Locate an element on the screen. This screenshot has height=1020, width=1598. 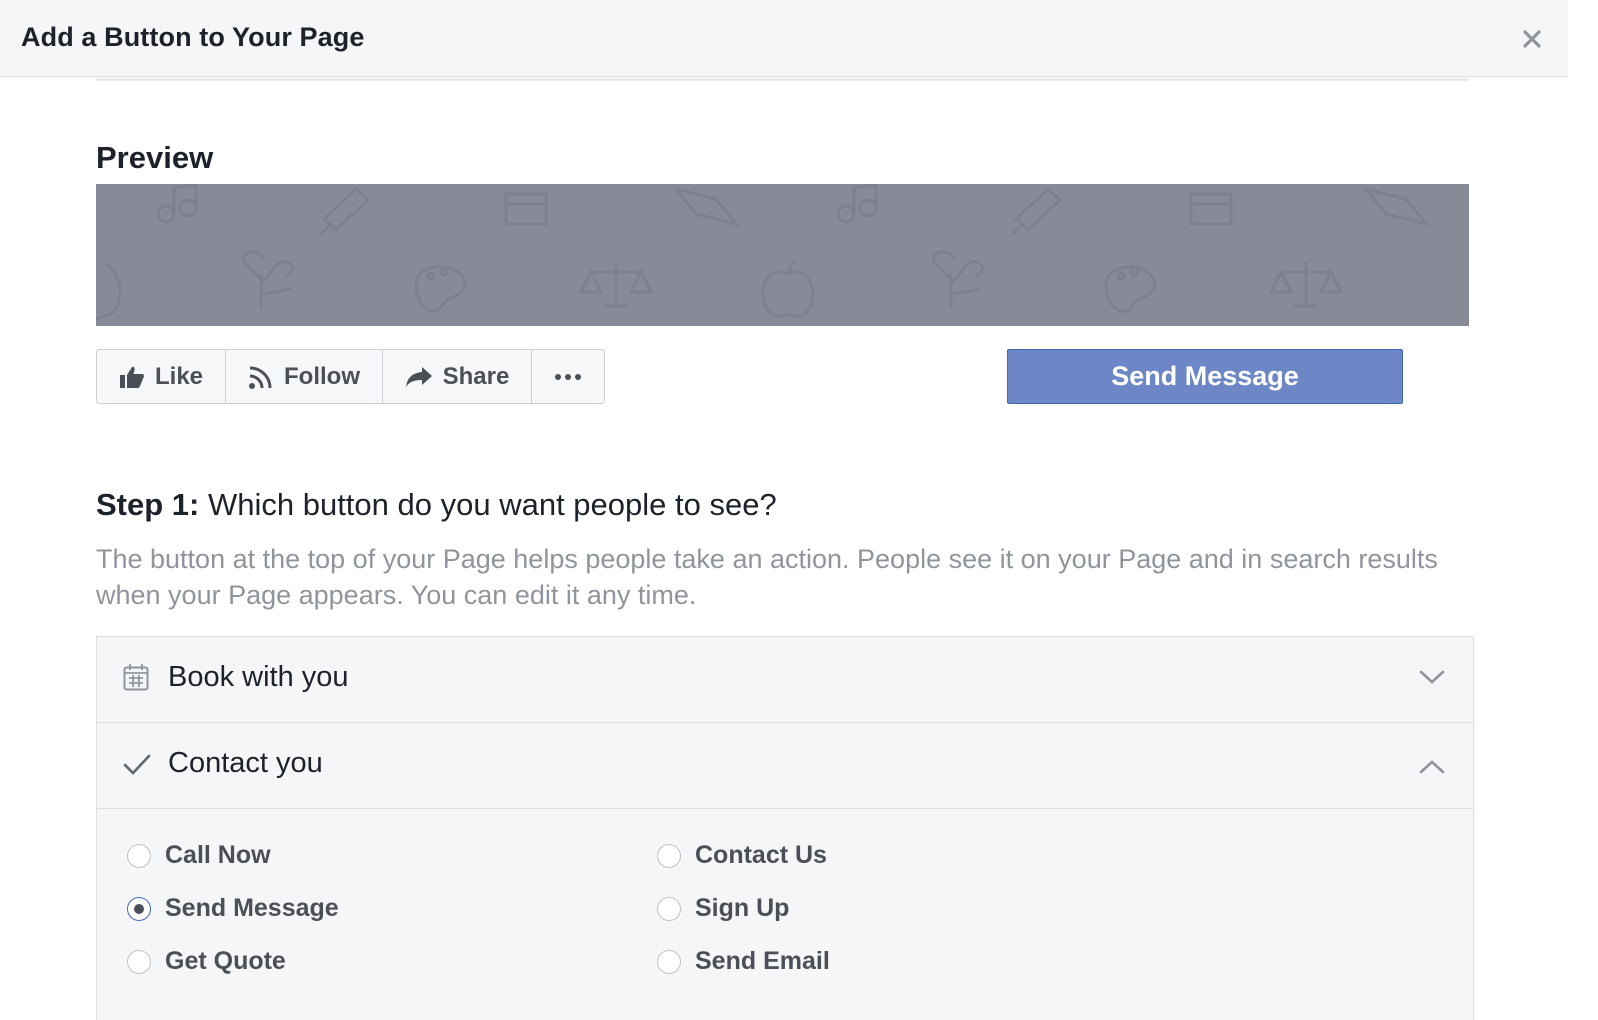
page-action-buttons: Like Follow Share is located at coordinates (350, 376).